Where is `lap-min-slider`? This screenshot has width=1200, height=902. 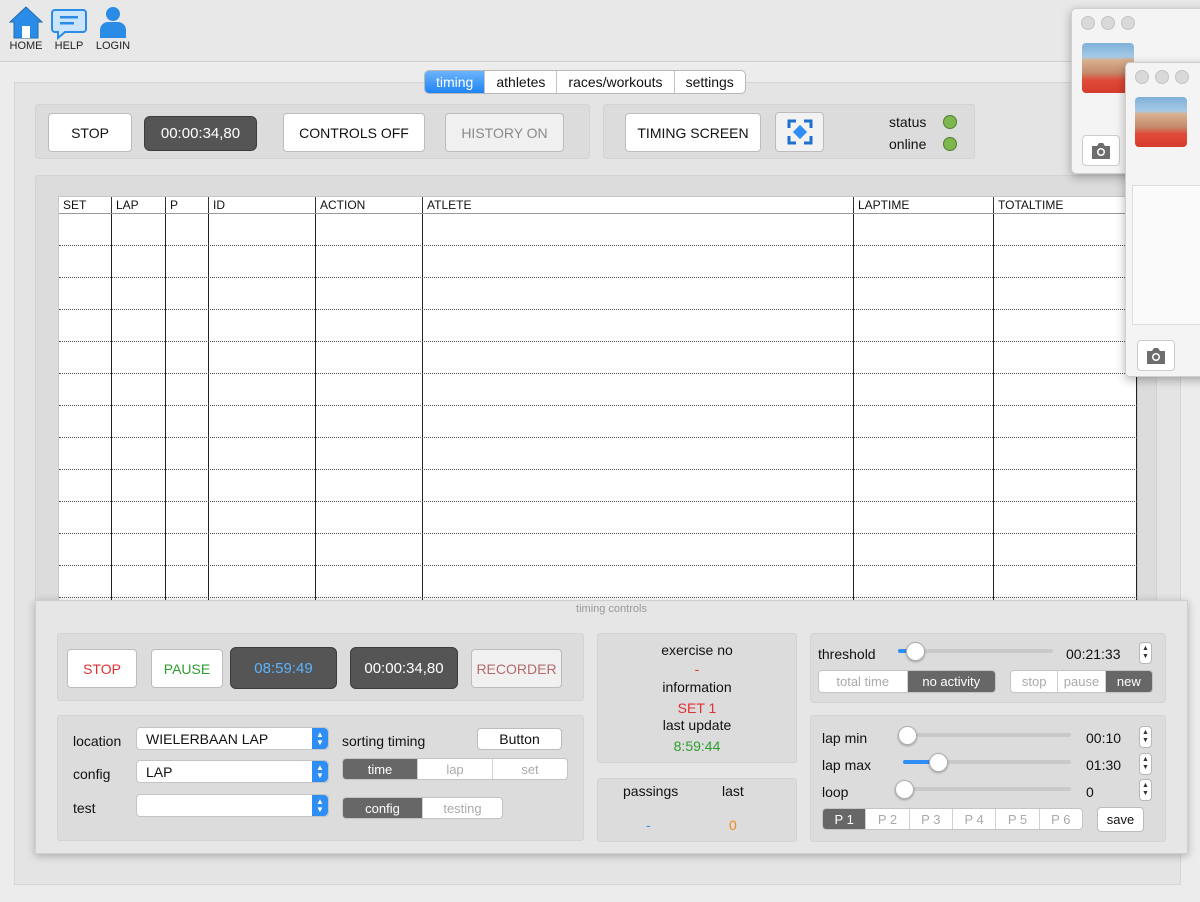 lap-min-slider is located at coordinates (984, 735).